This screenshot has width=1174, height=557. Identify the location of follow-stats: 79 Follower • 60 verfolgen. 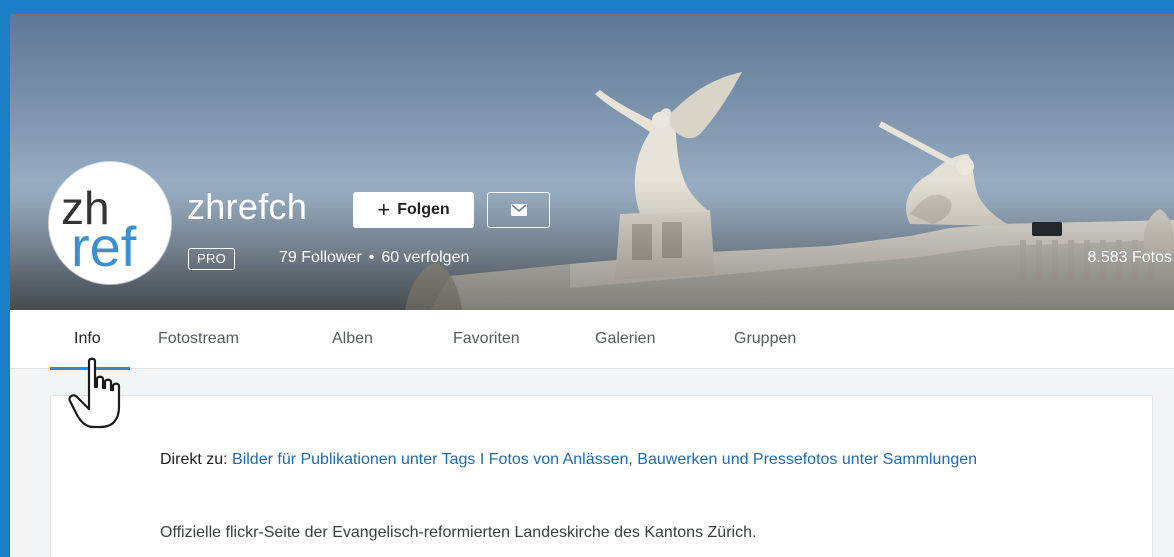
(374, 258).